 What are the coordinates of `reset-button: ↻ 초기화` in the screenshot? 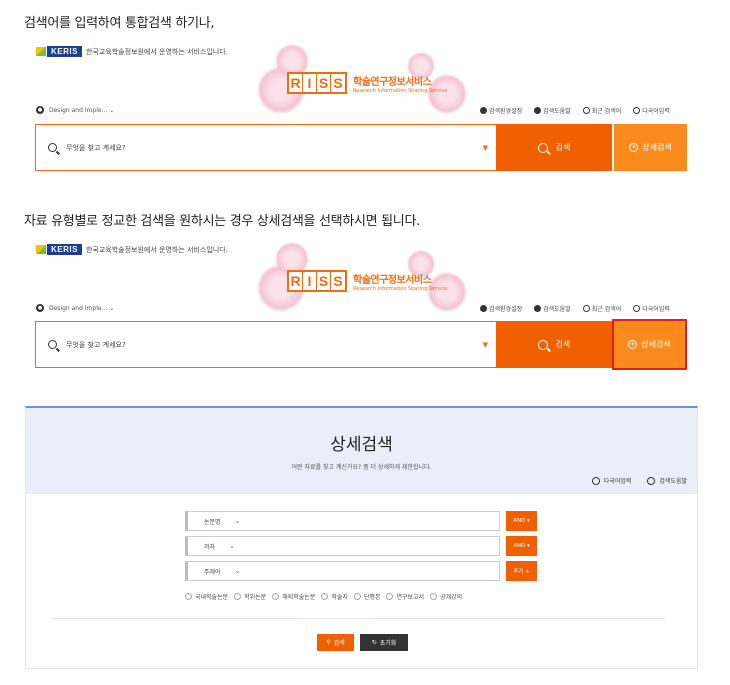 It's located at (384, 642).